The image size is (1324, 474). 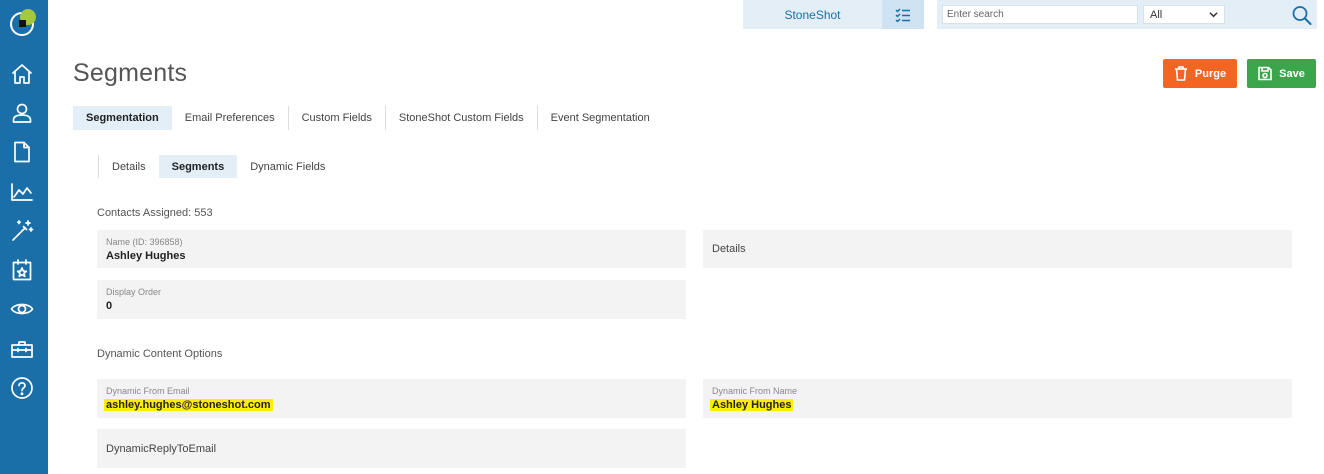 I want to click on display-order-field: Display Order 0, so click(x=391, y=299).